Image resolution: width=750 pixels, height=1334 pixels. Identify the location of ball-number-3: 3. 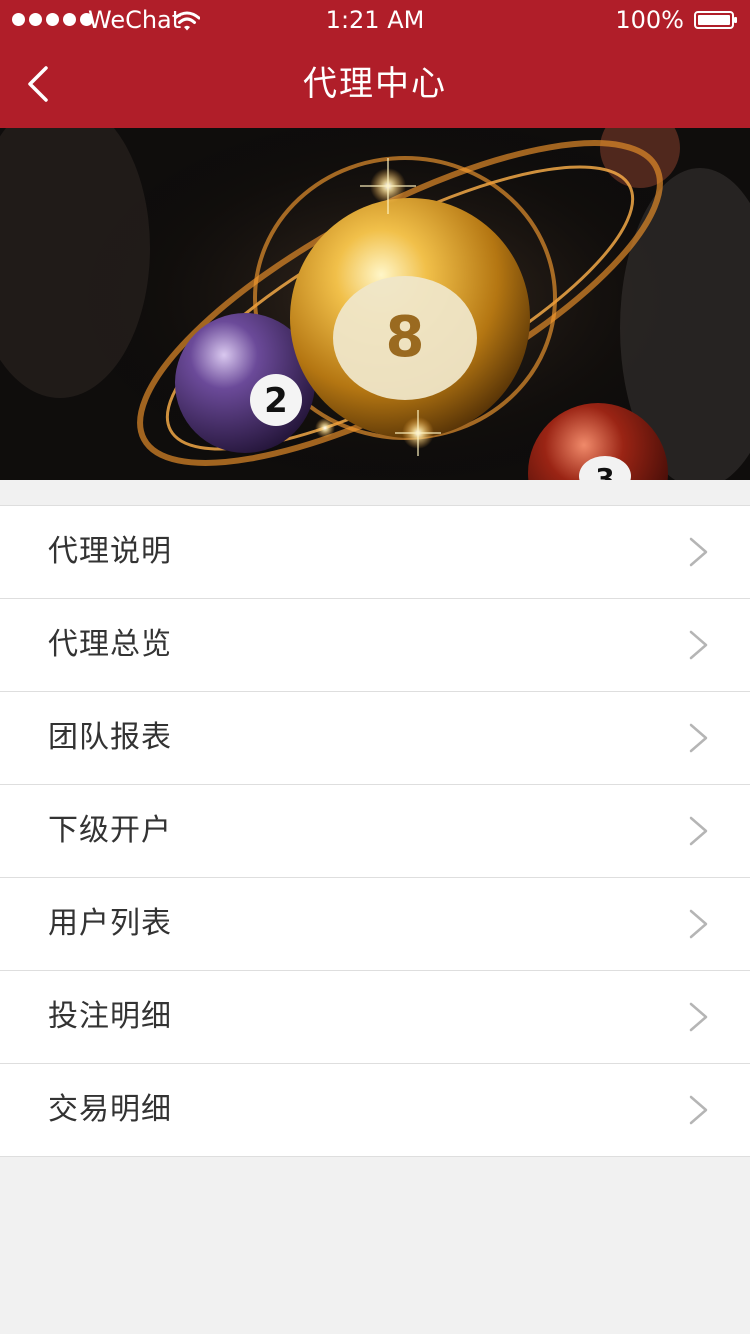
(604, 471).